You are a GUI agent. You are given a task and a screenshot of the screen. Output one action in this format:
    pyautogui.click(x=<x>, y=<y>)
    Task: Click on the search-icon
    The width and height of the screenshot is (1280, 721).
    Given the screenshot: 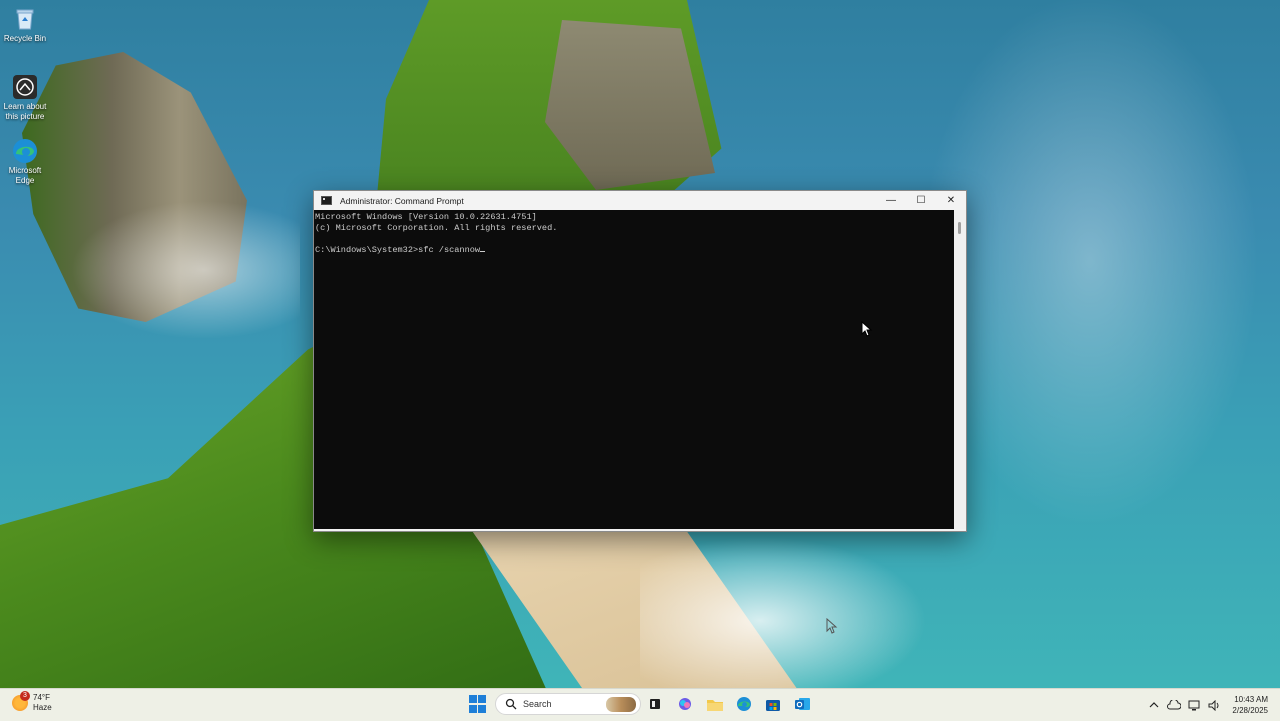 What is the action you would take?
    pyautogui.click(x=511, y=704)
    